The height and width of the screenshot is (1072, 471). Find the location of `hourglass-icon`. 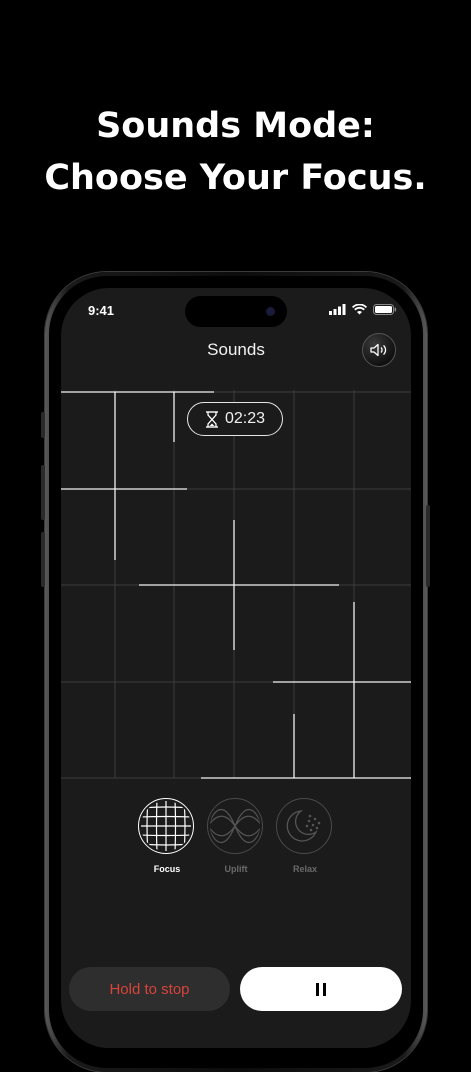

hourglass-icon is located at coordinates (211, 419).